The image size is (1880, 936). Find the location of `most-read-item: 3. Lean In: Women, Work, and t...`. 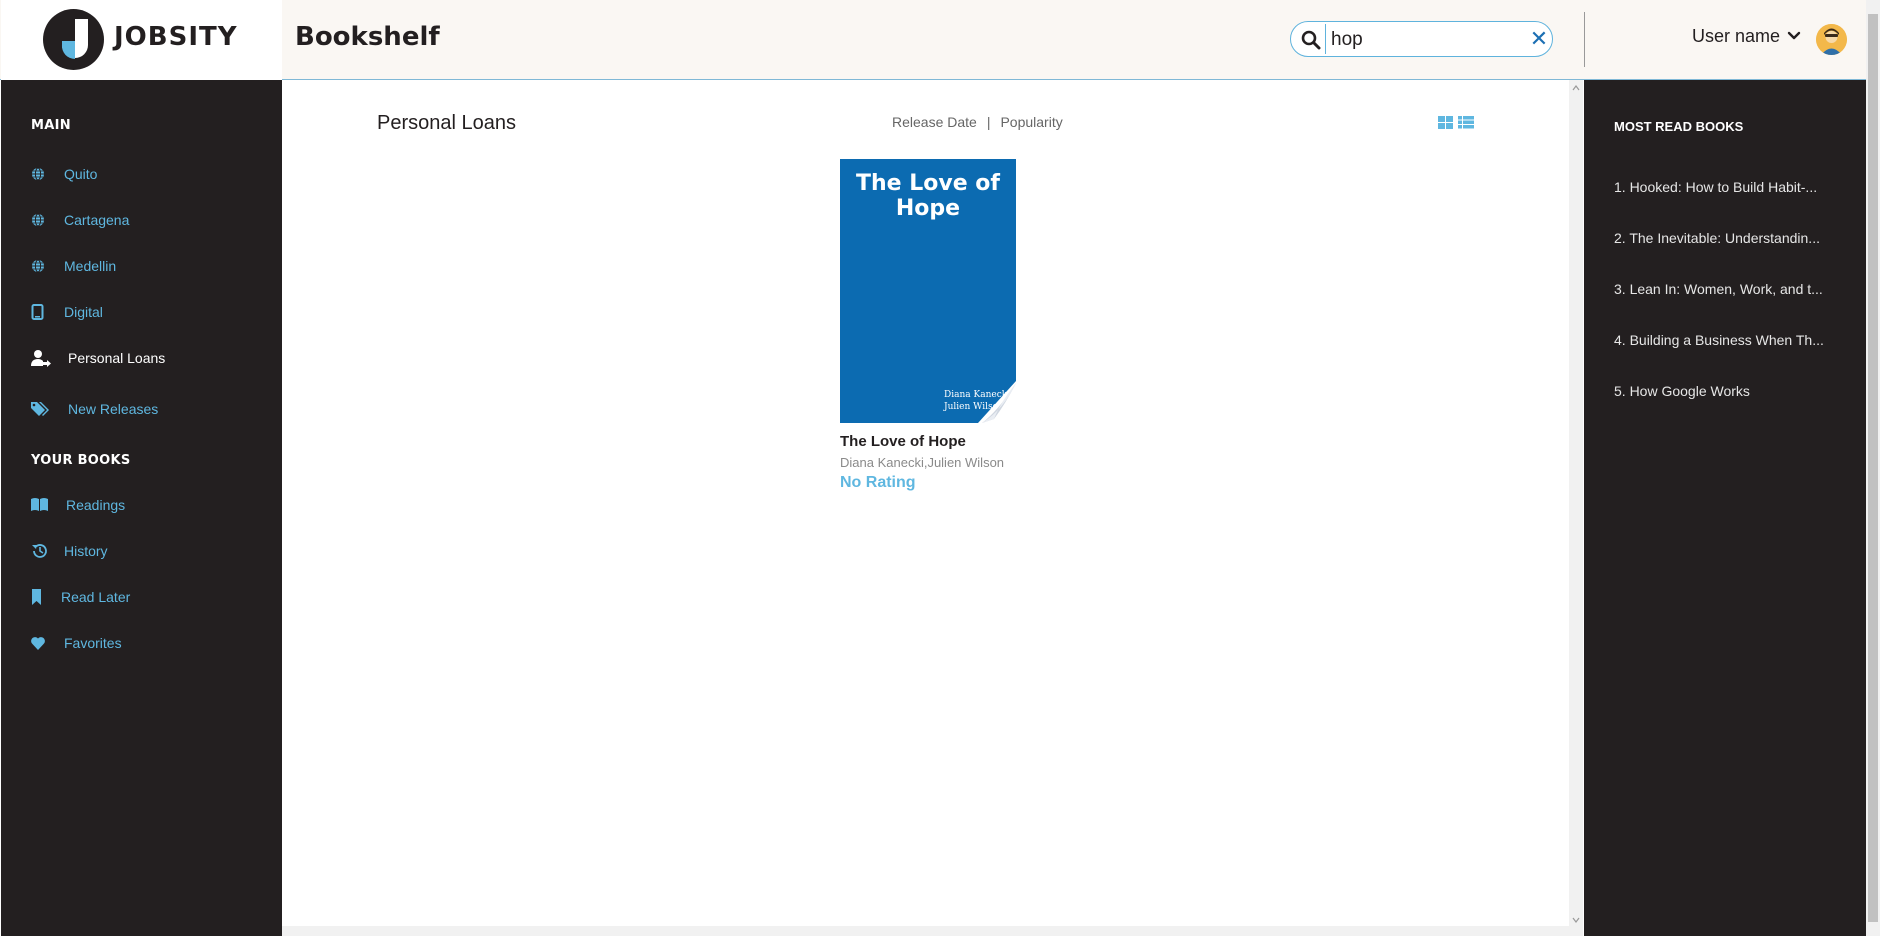

most-read-item: 3. Lean In: Women, Work, and t... is located at coordinates (1734, 289).